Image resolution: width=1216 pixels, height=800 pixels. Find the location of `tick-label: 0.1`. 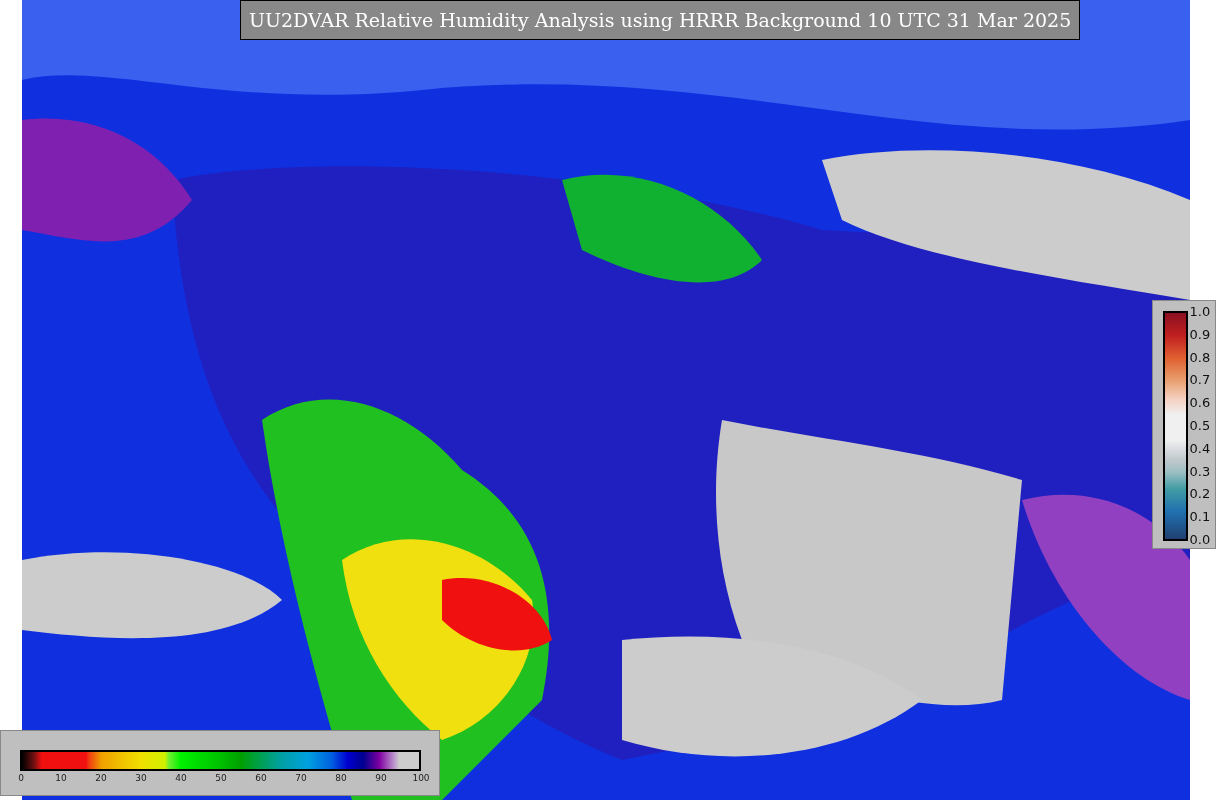

tick-label: 0.1 is located at coordinates (1200, 517).